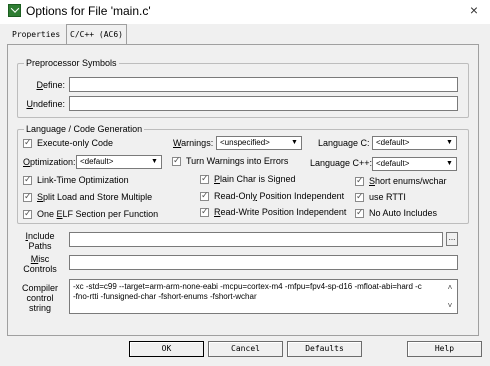  What do you see at coordinates (444, 349) in the screenshot?
I see `help-button: Help` at bounding box center [444, 349].